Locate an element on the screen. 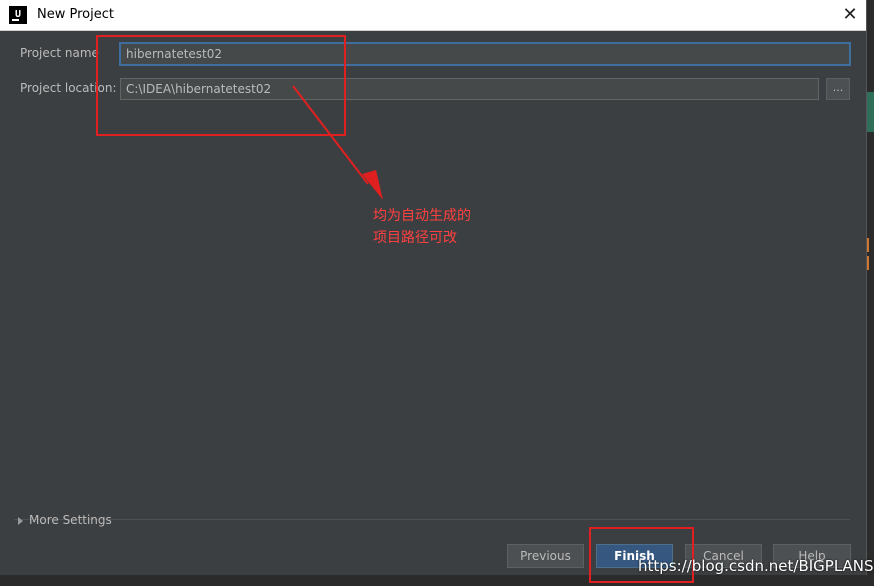 The width and height of the screenshot is (874, 586). annotation-line-2: 项目路径可改 is located at coordinates (415, 238).